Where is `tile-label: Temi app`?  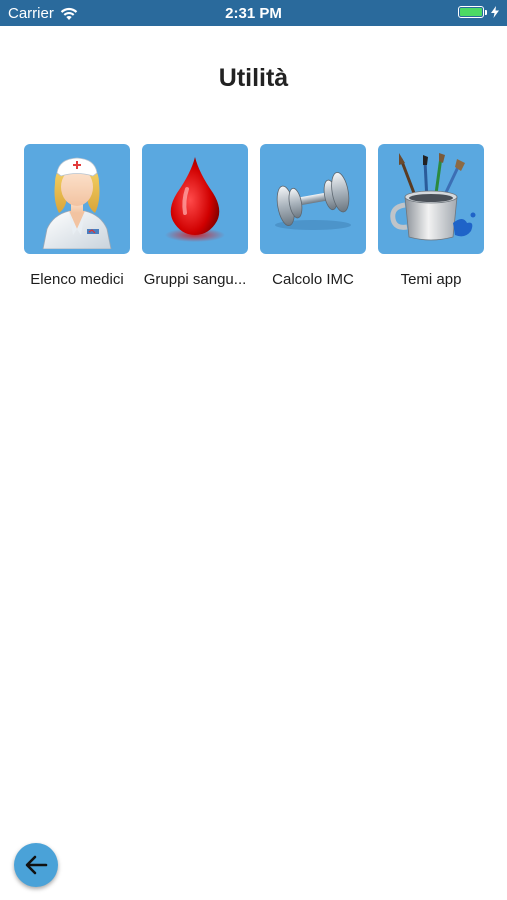 tile-label: Temi app is located at coordinates (431, 279).